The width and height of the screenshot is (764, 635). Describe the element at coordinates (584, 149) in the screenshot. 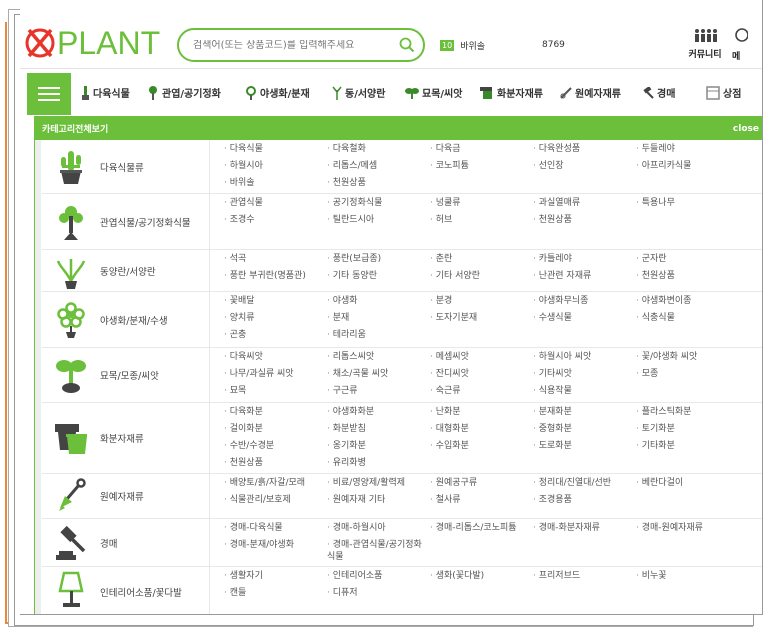

I see `subcategory-link: 다육완성품` at that location.